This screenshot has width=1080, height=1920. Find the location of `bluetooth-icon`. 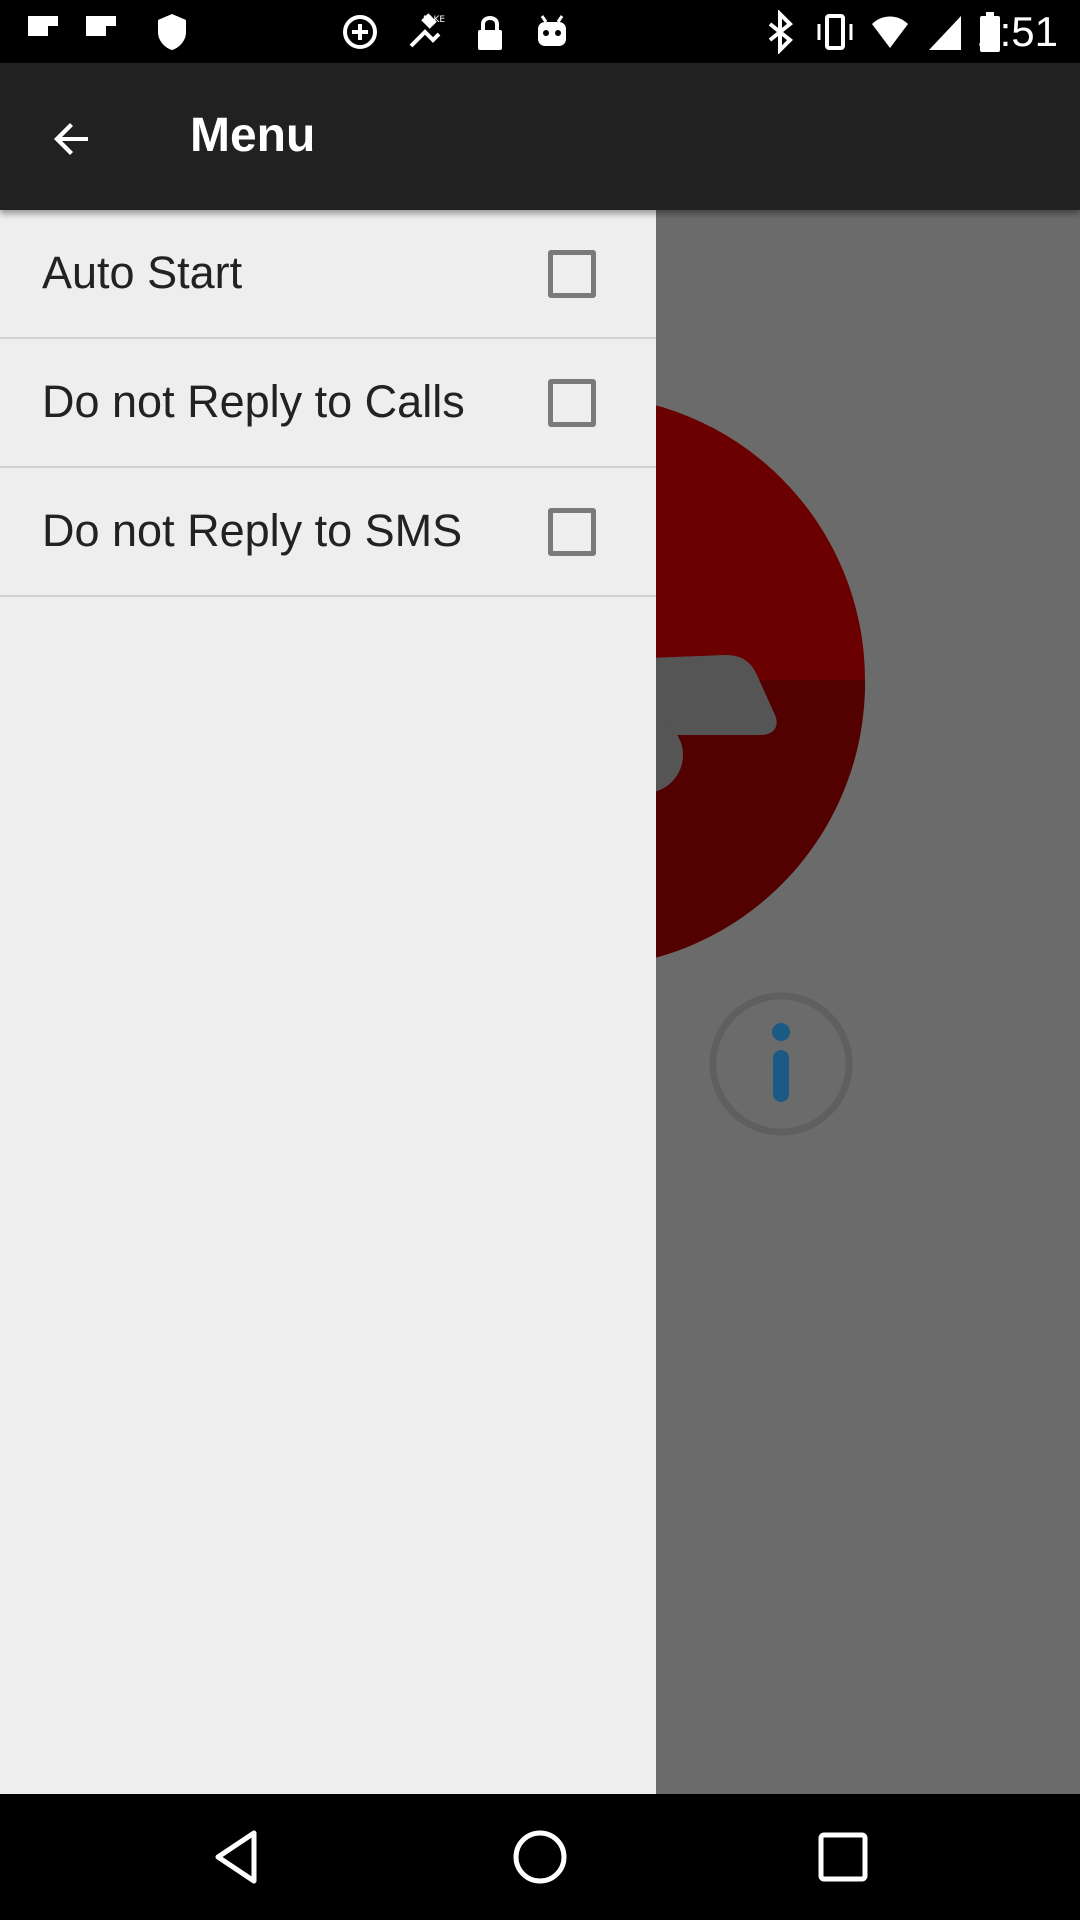

bluetooth-icon is located at coordinates (780, 32).